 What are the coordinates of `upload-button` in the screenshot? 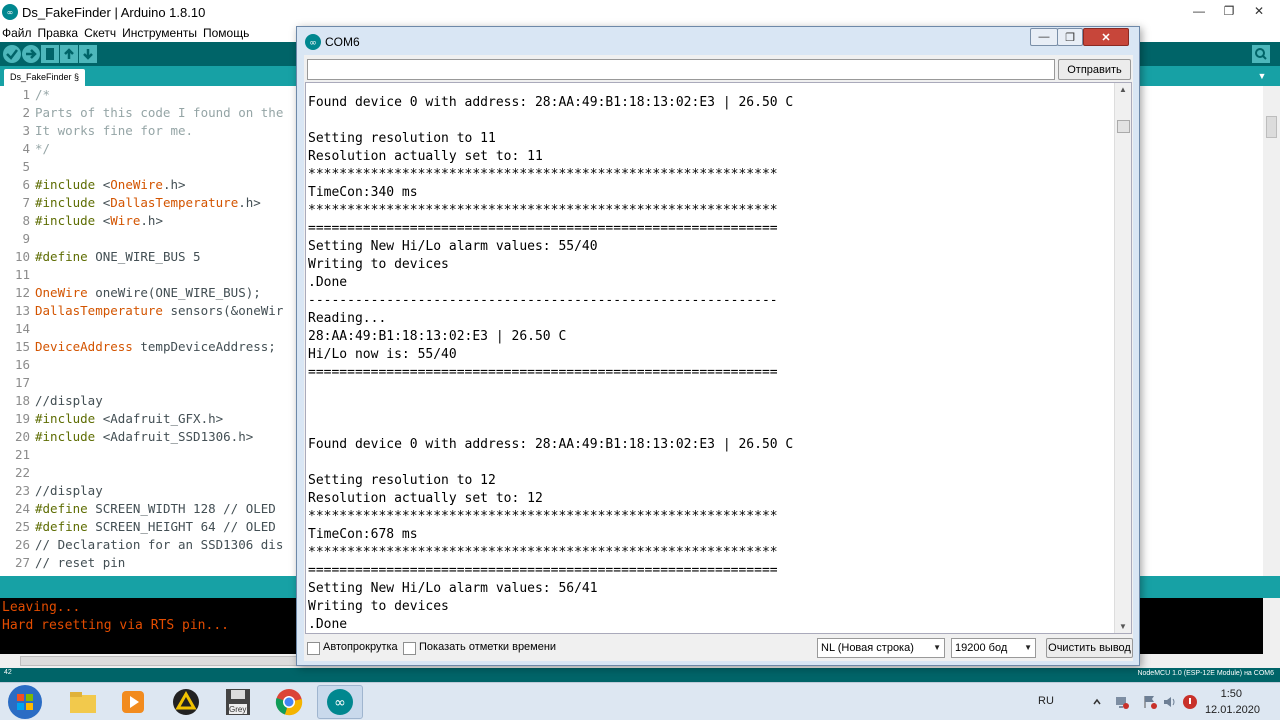 It's located at (31, 54).